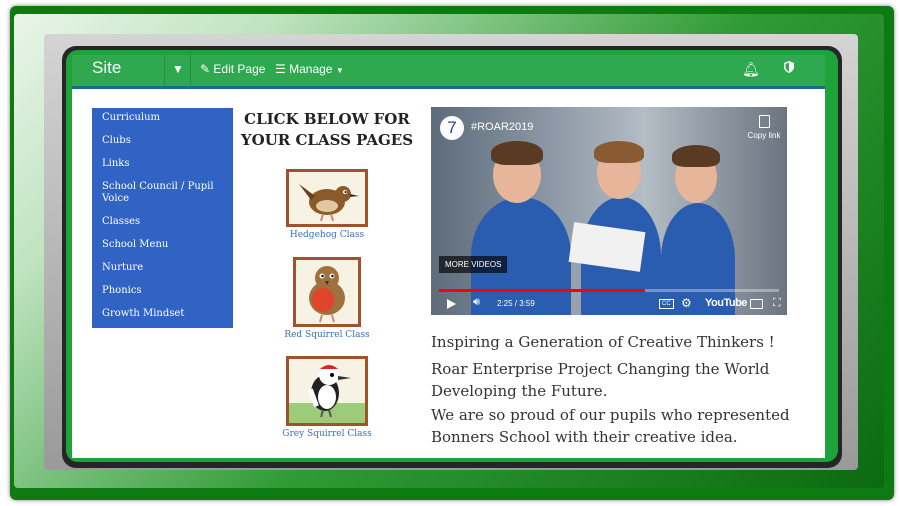 The height and width of the screenshot is (506, 900). I want to click on copy-link-button: Copy link, so click(764, 127).